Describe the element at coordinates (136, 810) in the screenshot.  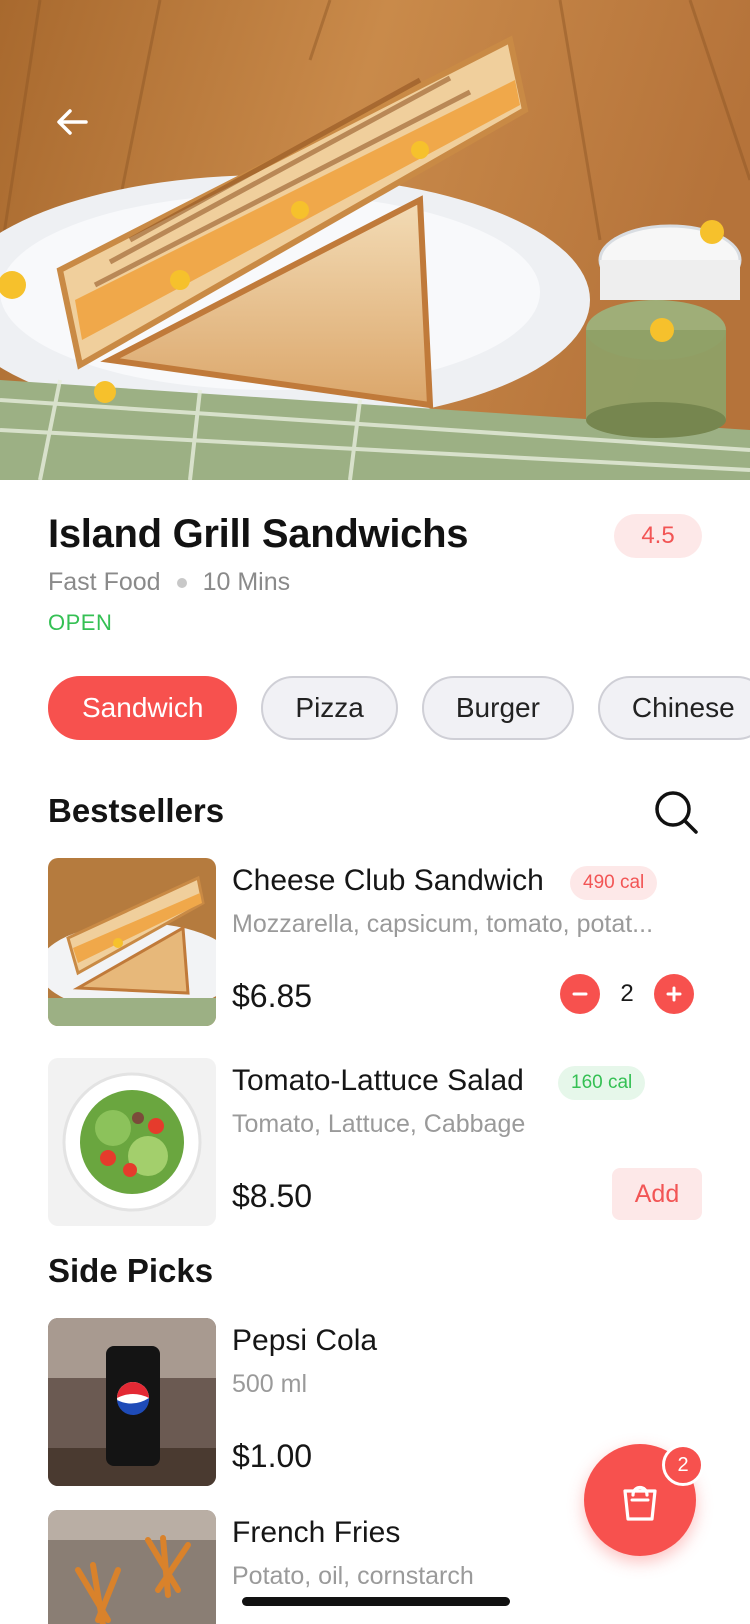
I see `section-title-bestsellers: Bestsellers` at that location.